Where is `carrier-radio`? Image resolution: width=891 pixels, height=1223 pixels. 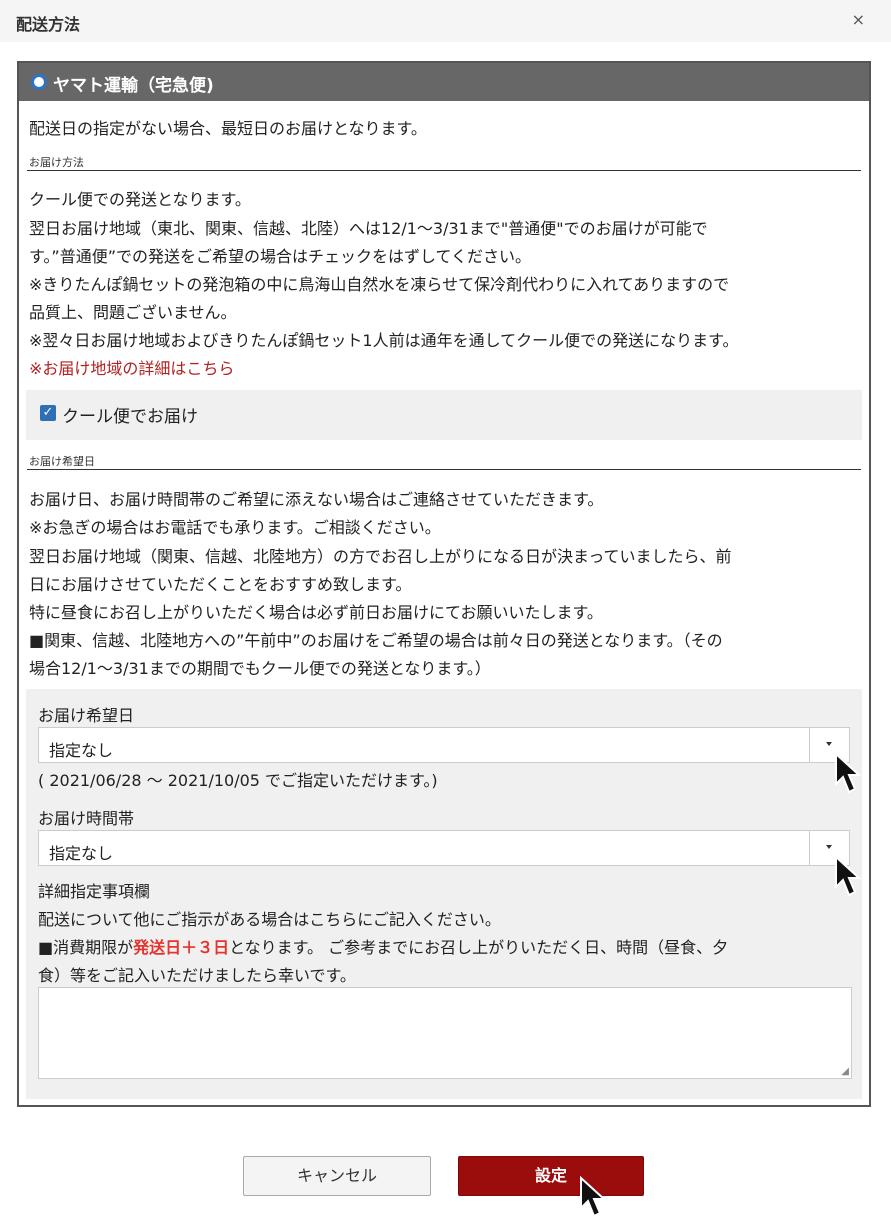
carrier-radio is located at coordinates (39, 82).